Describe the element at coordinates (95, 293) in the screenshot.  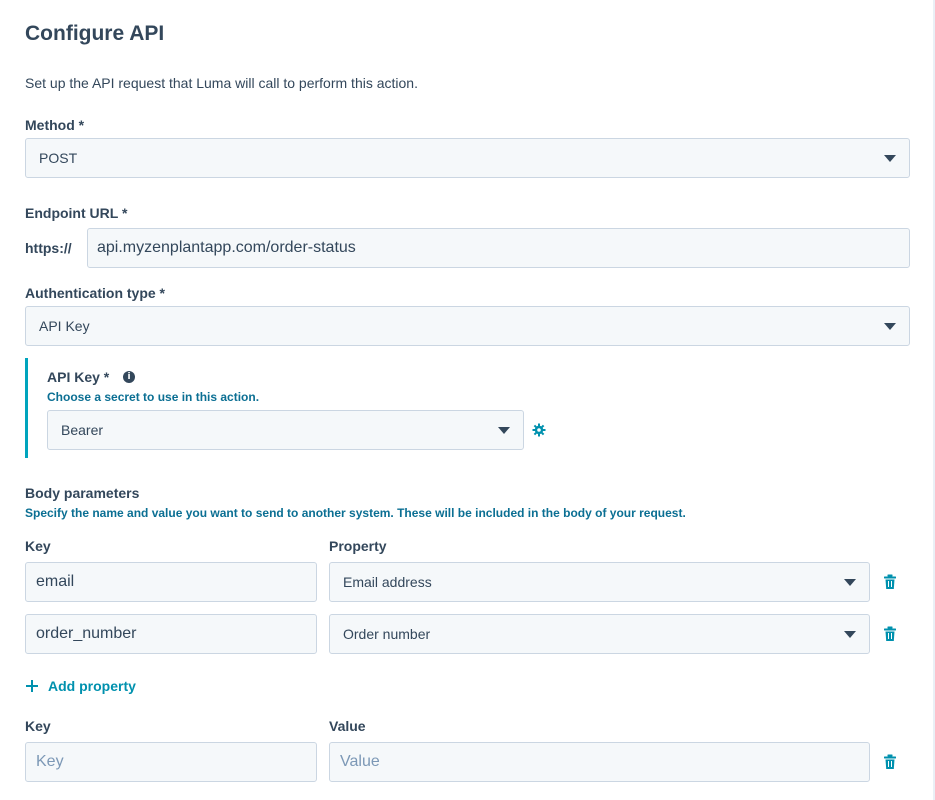
I see `auth-type-label: Authentication type *` at that location.